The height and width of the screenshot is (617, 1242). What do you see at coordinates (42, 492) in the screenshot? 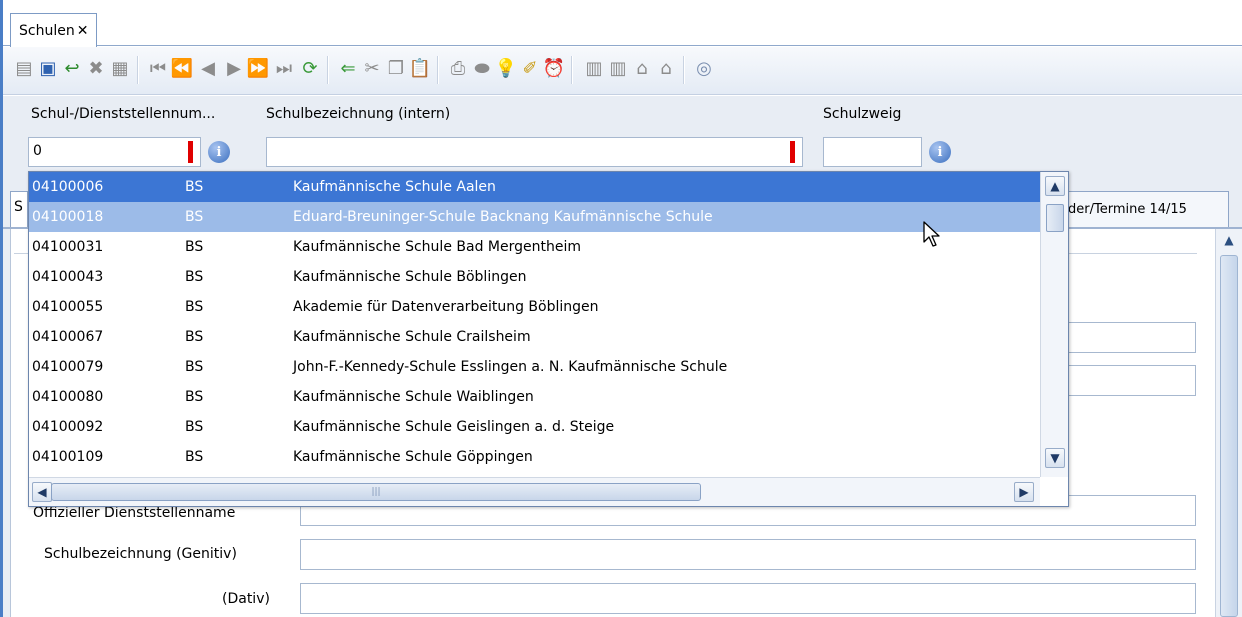
I see `scroll-left-icon: ◀` at bounding box center [42, 492].